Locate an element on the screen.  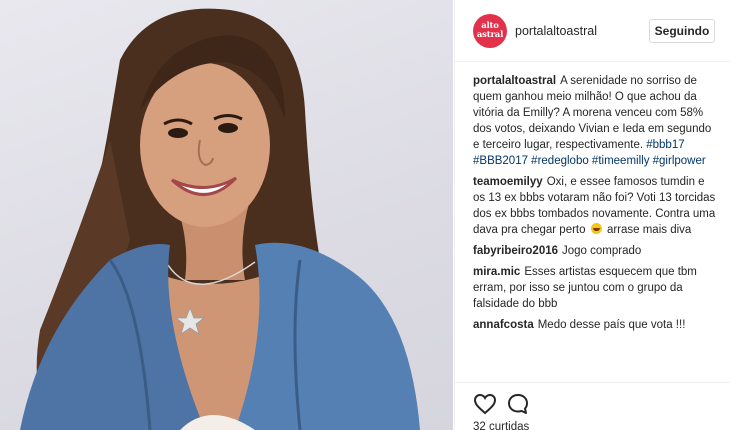
comment-username-link: annafcosta is located at coordinates (503, 325).